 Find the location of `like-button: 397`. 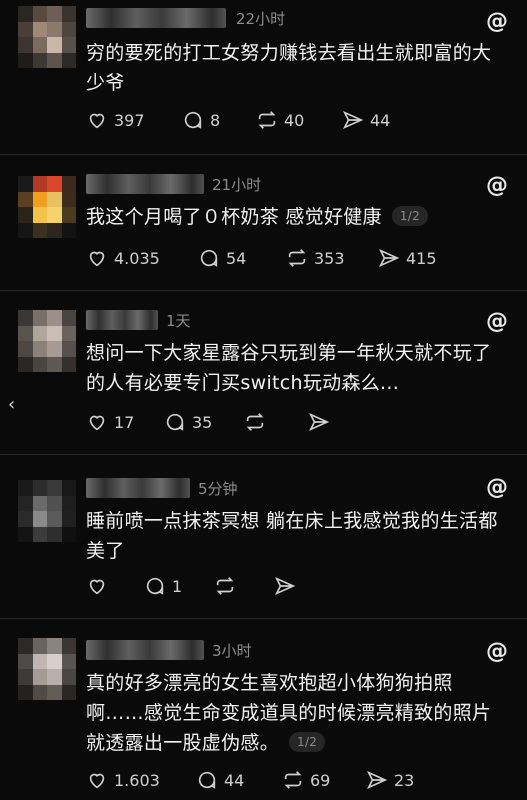

like-button: 397 is located at coordinates (115, 120).